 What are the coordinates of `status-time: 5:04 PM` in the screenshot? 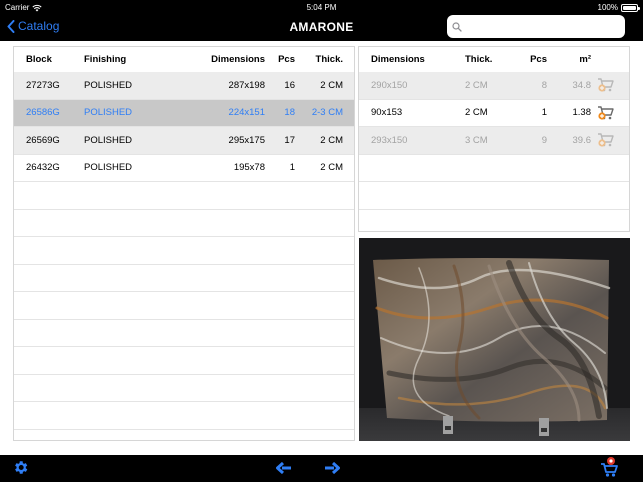 It's located at (321, 7).